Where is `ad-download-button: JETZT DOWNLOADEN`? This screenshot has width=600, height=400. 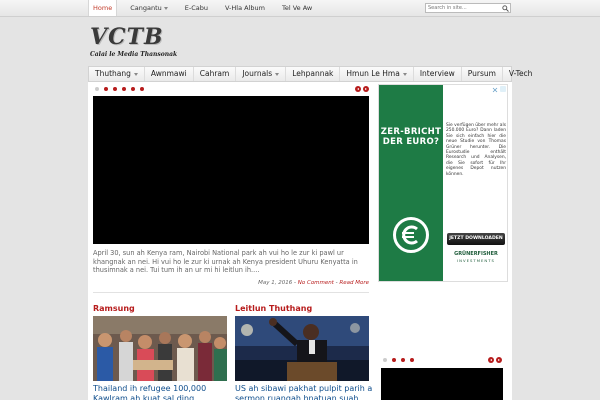 ad-download-button: JETZT DOWNLOADEN is located at coordinates (476, 239).